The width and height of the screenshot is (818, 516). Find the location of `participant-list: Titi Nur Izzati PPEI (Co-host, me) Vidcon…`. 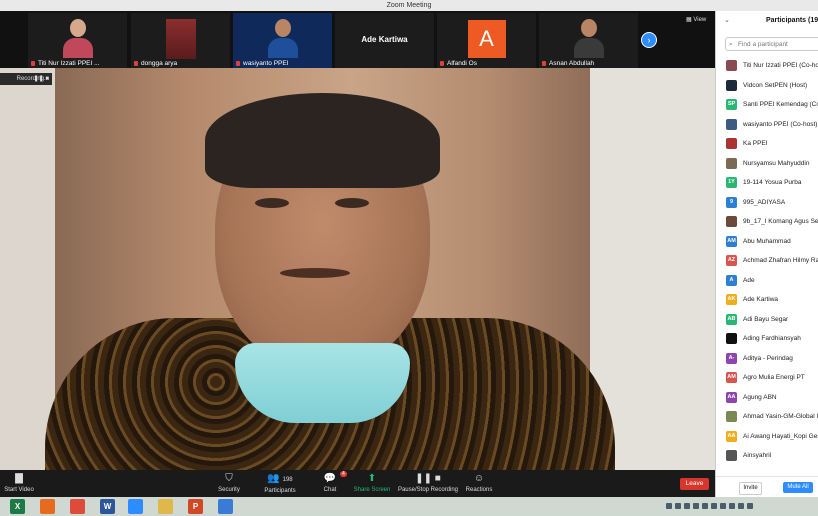

participant-list: Titi Nur Izzati PPEI (Co-host, me) Vidcon… is located at coordinates (767, 261).